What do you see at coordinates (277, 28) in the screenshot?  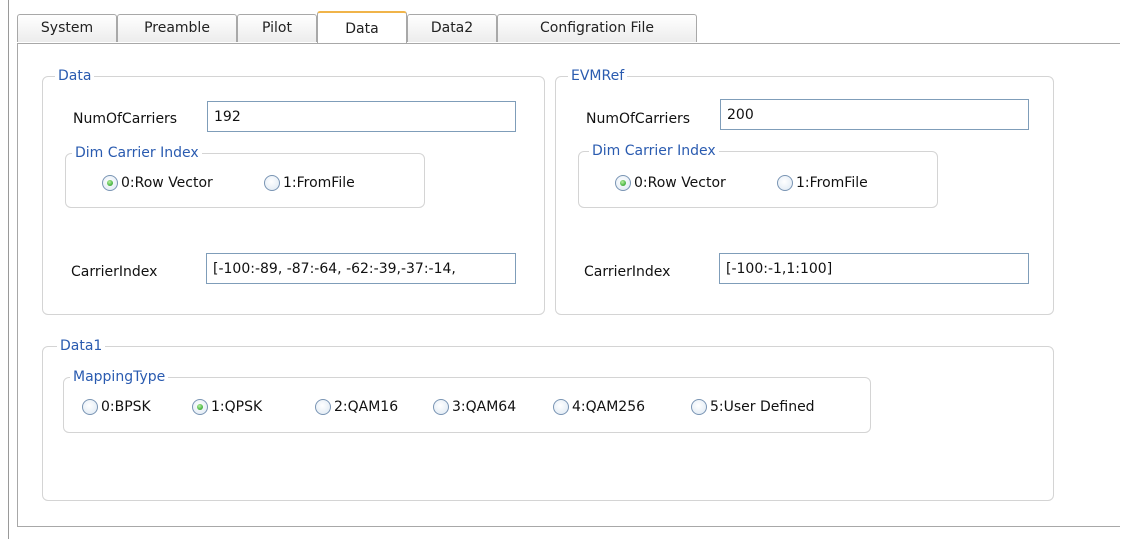 I see `tab-pilot: Pilot` at bounding box center [277, 28].